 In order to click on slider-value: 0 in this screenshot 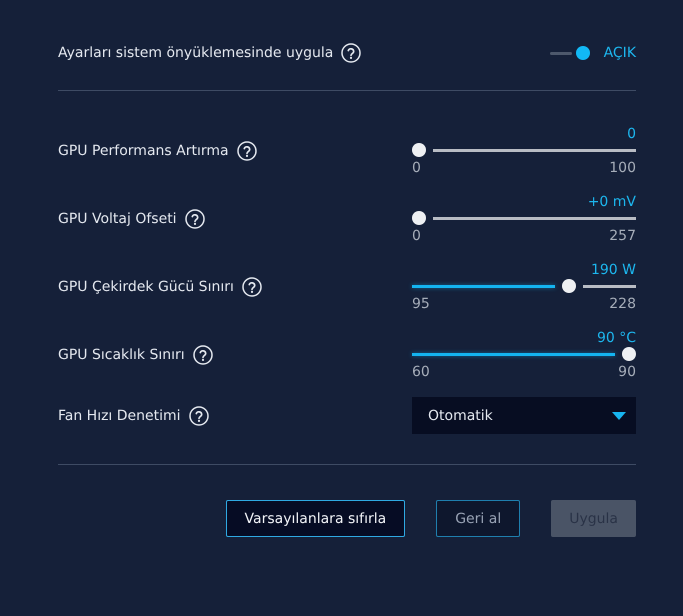, I will do `click(631, 134)`.